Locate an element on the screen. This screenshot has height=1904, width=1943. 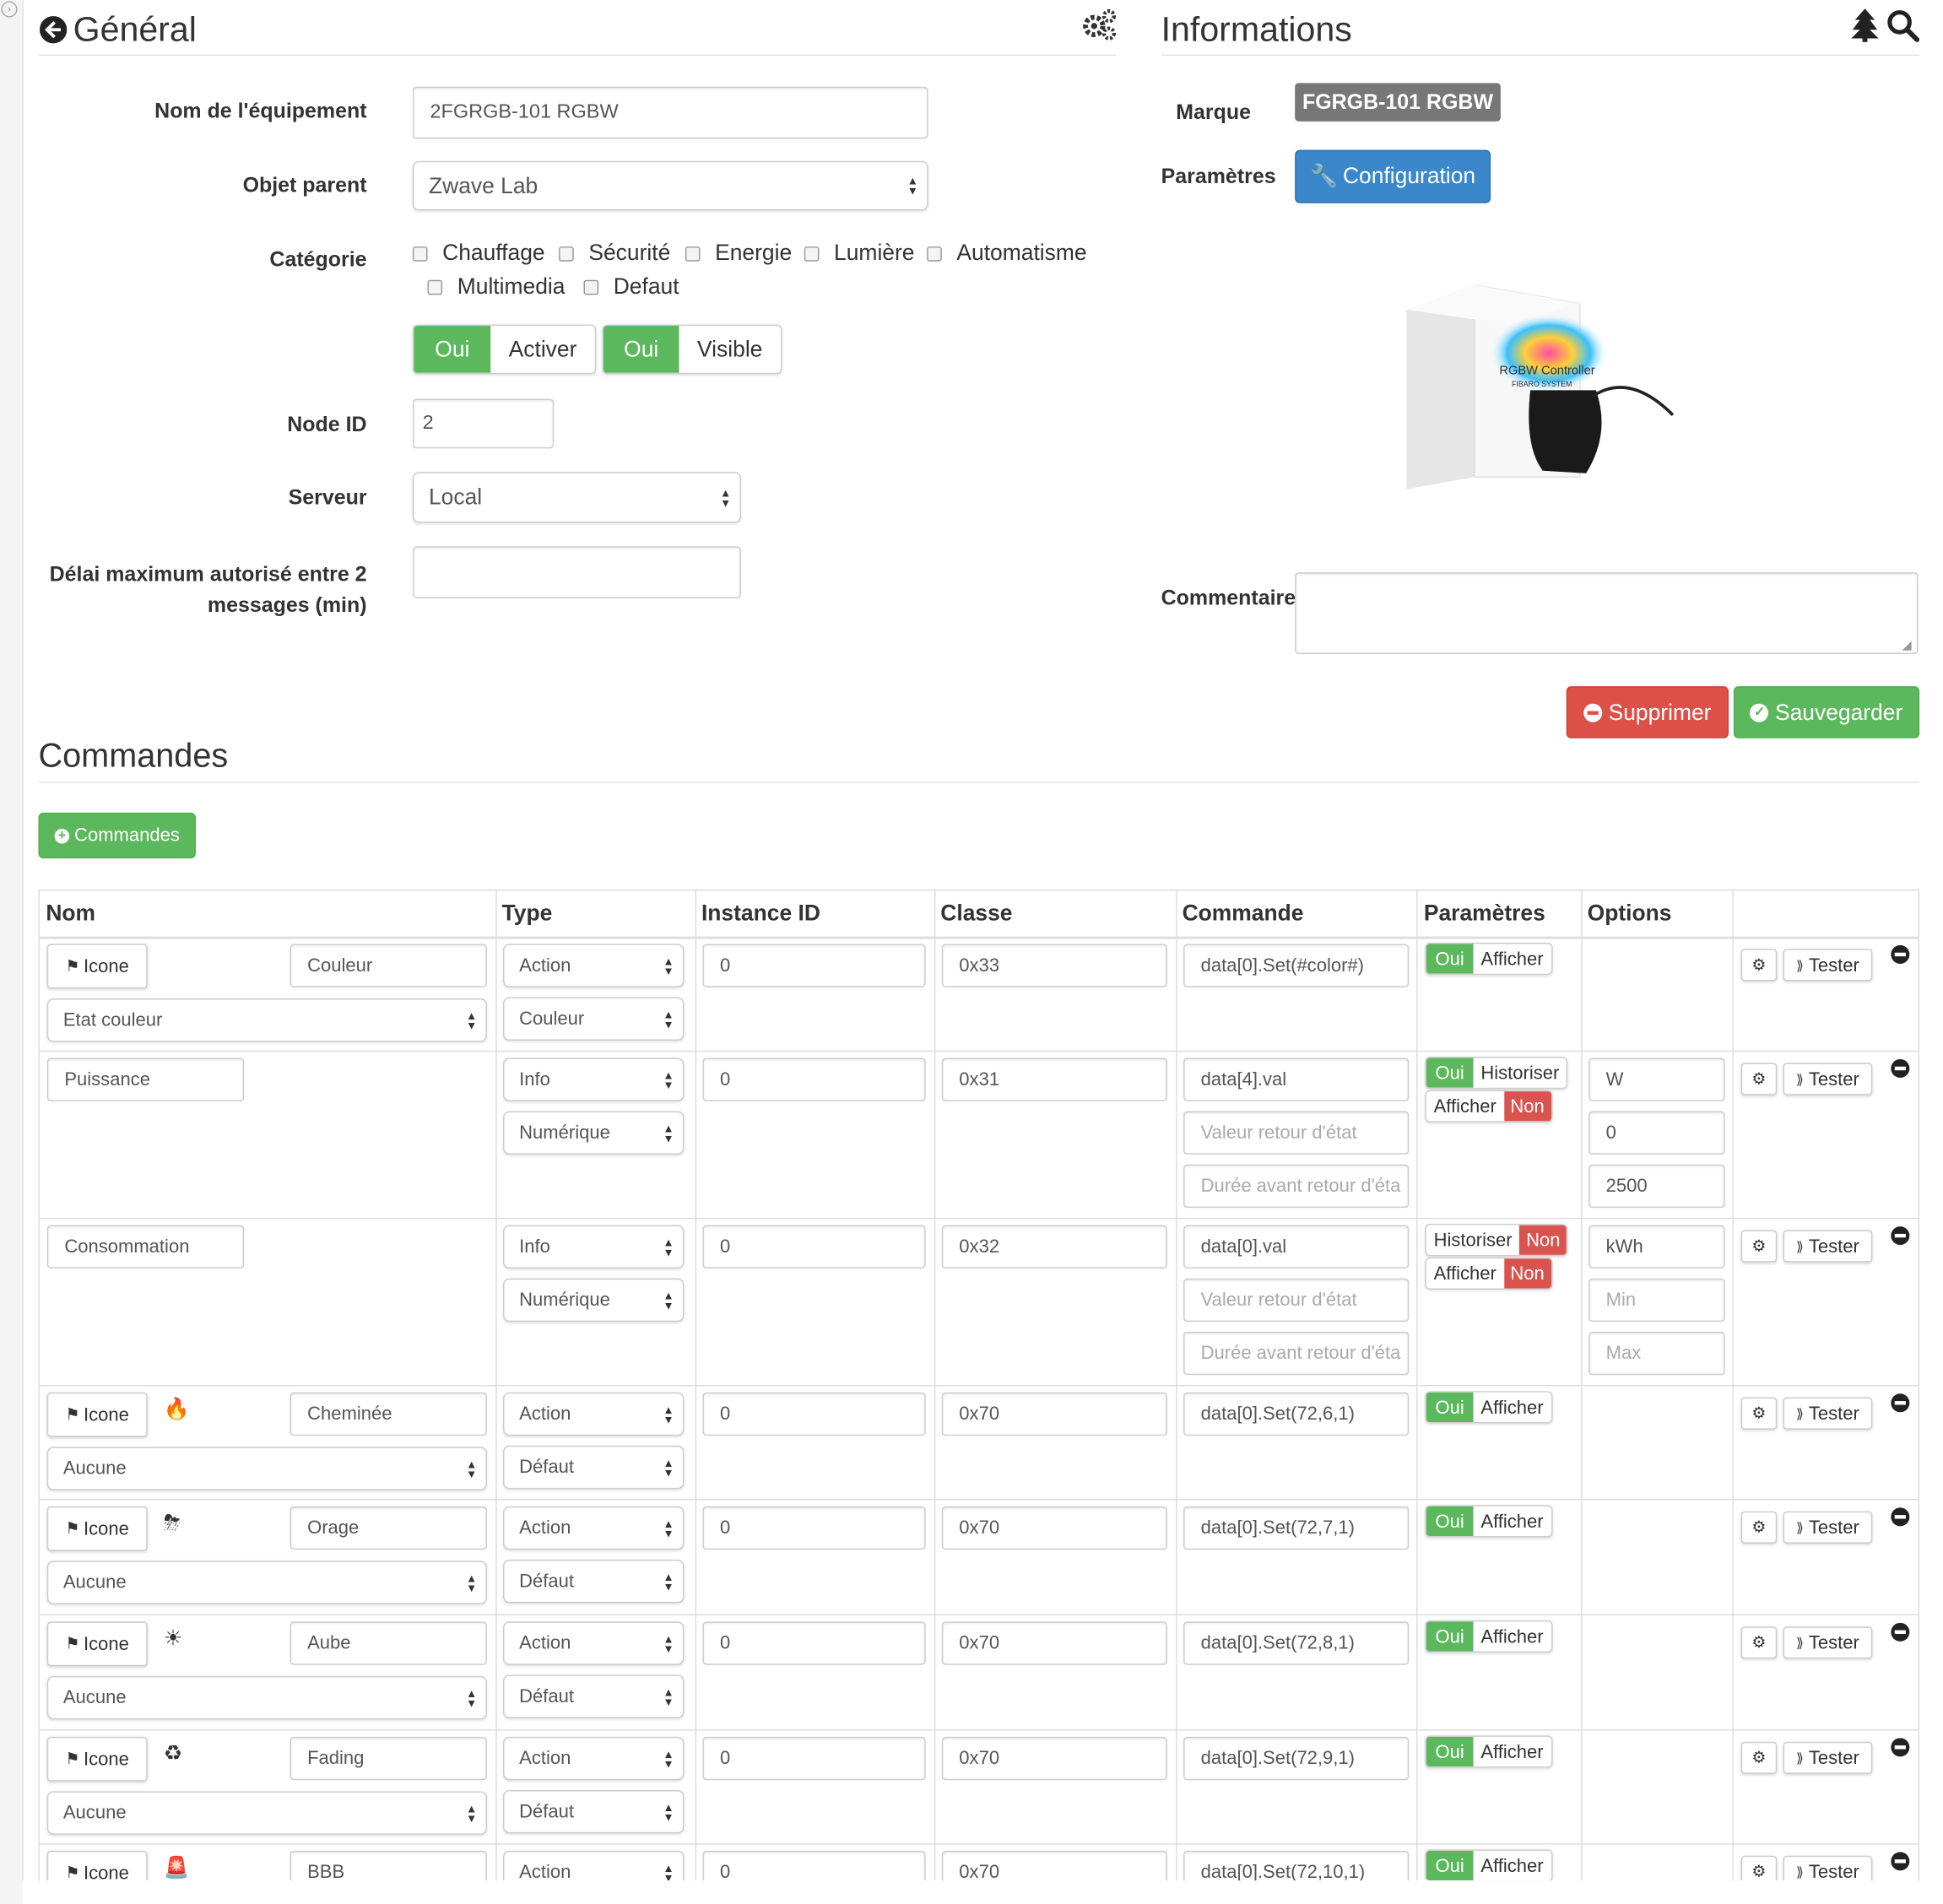
resize-handle-icon: ◢ is located at coordinates (1907, 645).